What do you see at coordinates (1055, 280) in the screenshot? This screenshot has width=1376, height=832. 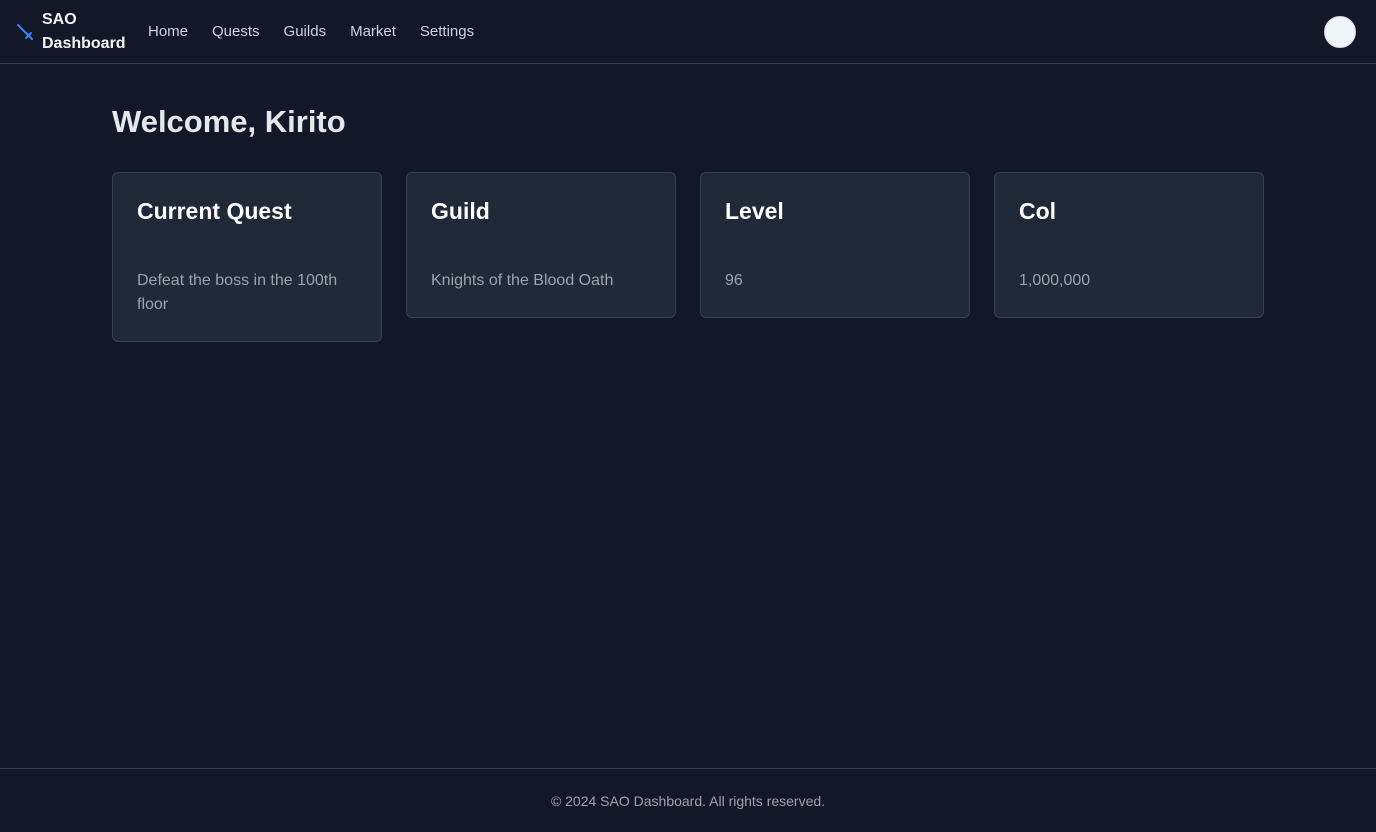 I see `card-value: 1,000,000` at bounding box center [1055, 280].